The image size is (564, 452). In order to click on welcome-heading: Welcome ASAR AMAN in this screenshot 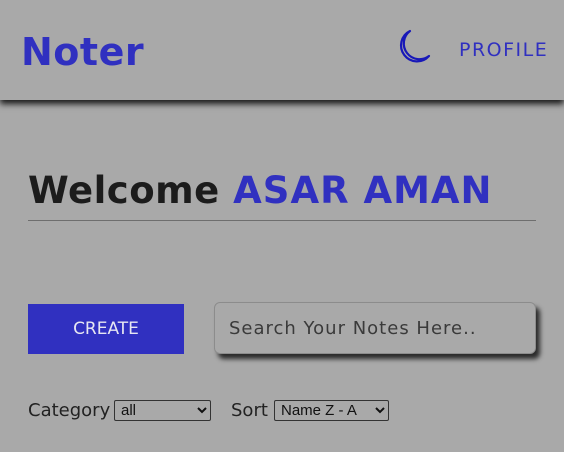, I will do `click(282, 194)`.